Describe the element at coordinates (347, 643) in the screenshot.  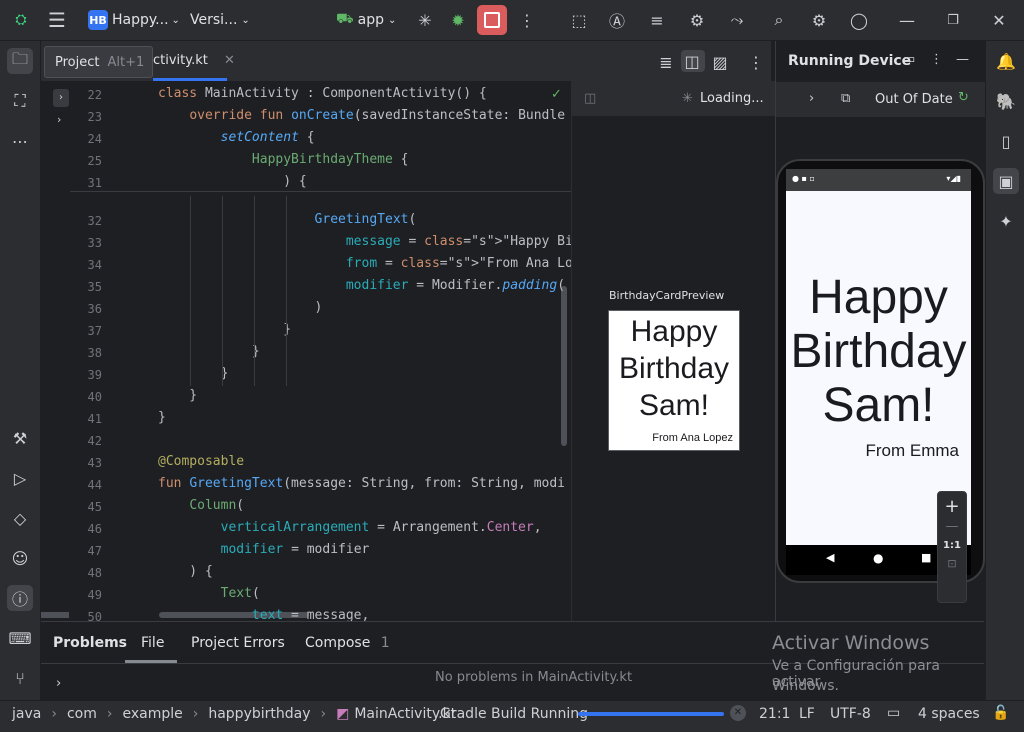
I see `tab-compose: Compose 1` at that location.